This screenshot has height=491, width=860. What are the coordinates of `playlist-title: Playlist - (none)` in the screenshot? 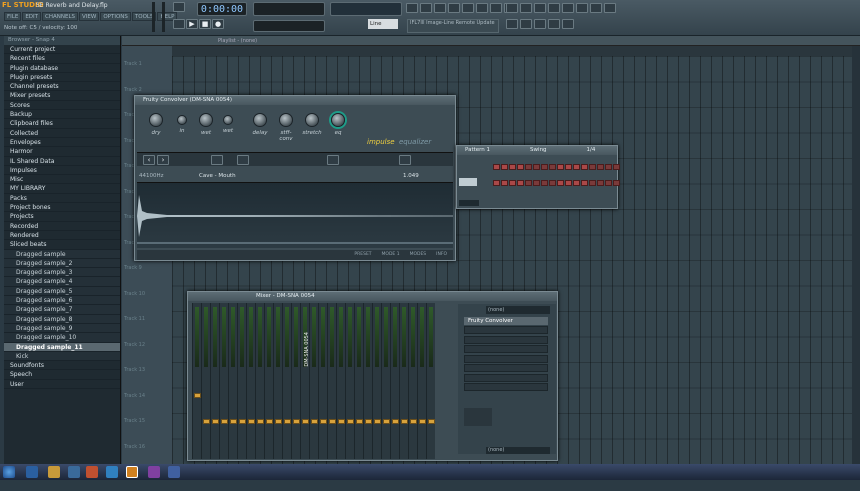 It's located at (491, 41).